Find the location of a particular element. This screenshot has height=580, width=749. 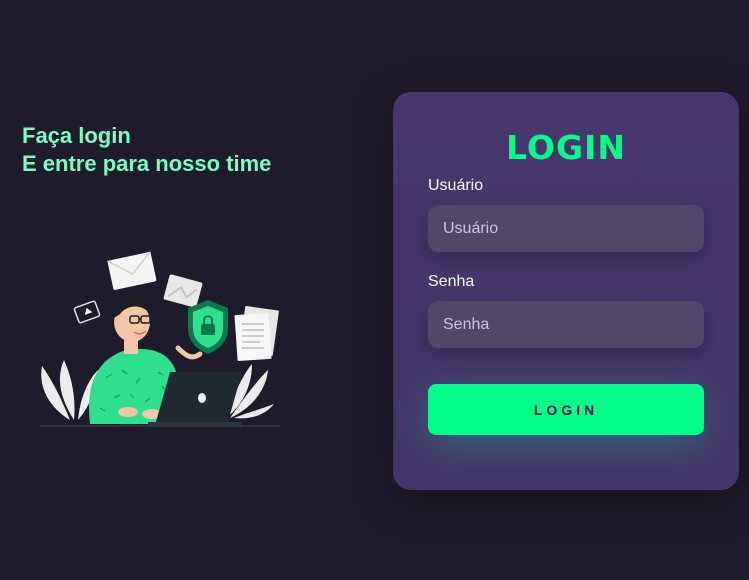

shield-lock-icon is located at coordinates (208, 327).